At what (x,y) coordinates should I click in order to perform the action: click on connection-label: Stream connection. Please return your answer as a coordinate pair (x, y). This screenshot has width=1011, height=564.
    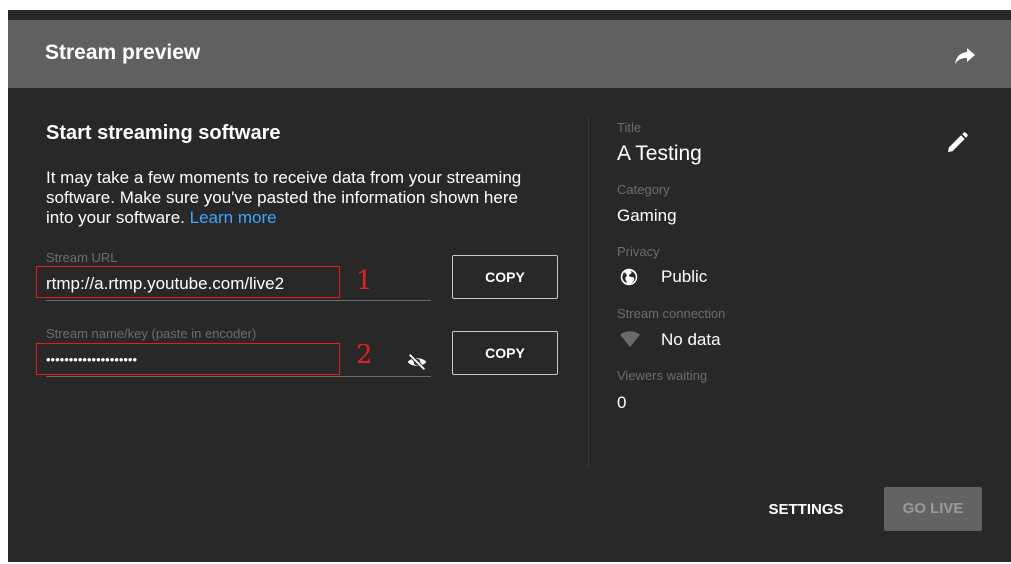
    Looking at the image, I should click on (671, 313).